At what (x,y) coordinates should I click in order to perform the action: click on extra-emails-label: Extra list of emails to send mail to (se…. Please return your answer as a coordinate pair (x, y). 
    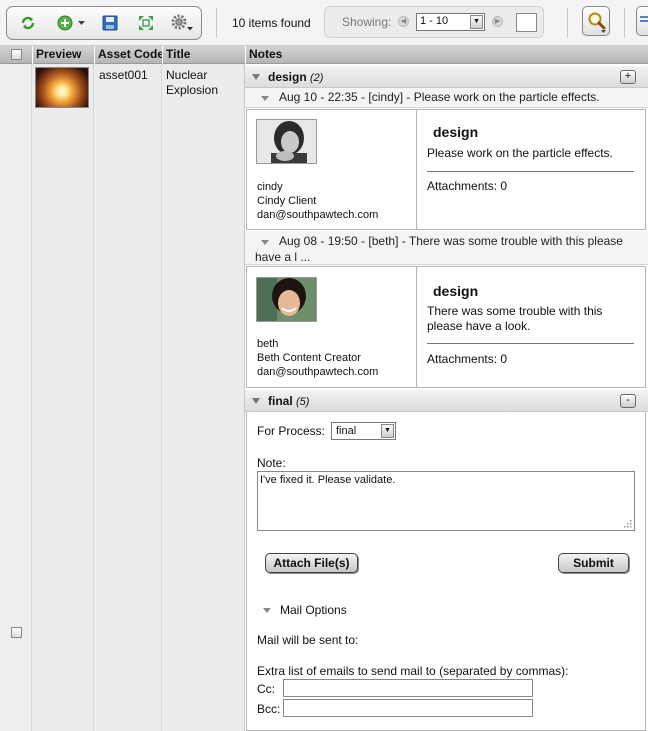
    Looking at the image, I should click on (413, 671).